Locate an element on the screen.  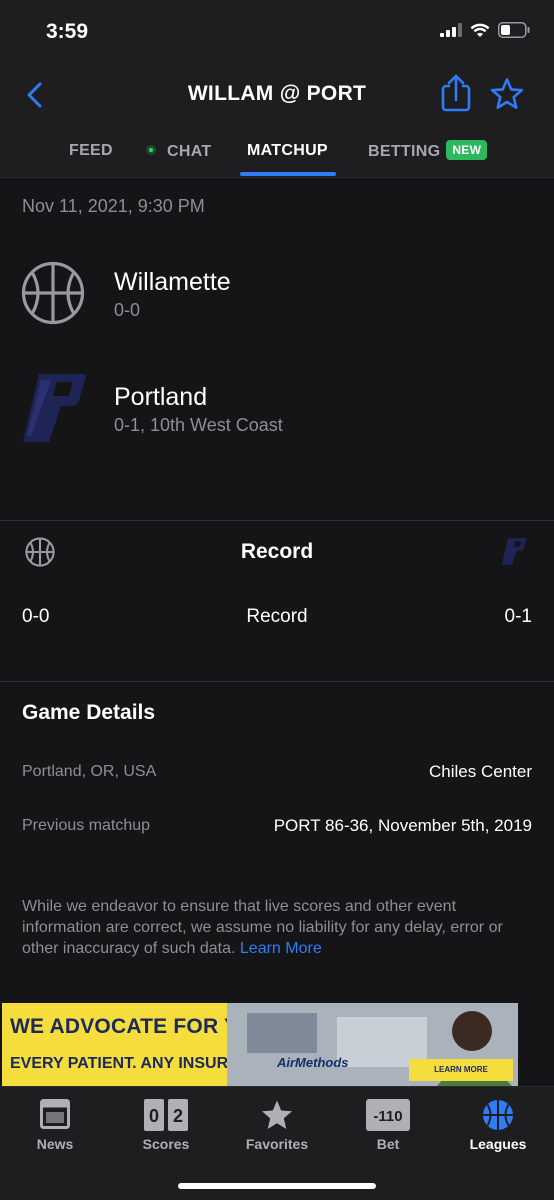
home-record-value: 0-1 is located at coordinates (518, 616).